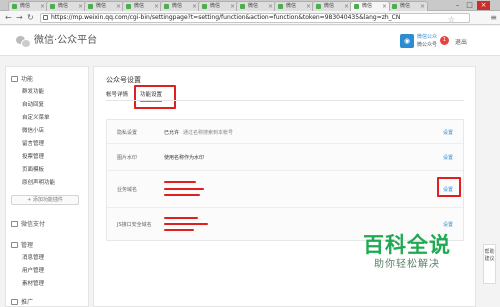  Describe the element at coordinates (493, 18) in the screenshot. I see `browser-menu-icon: ≡` at that location.